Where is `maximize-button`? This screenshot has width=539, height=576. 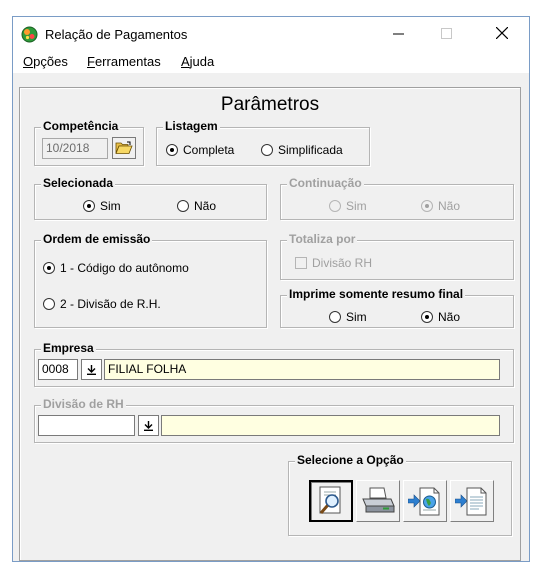
maximize-button is located at coordinates (446, 33).